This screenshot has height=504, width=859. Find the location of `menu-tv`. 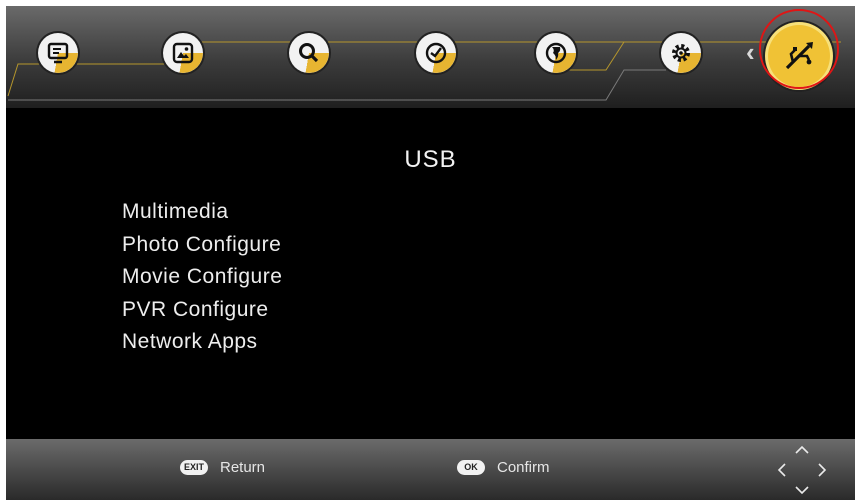

menu-tv is located at coordinates (58, 53).